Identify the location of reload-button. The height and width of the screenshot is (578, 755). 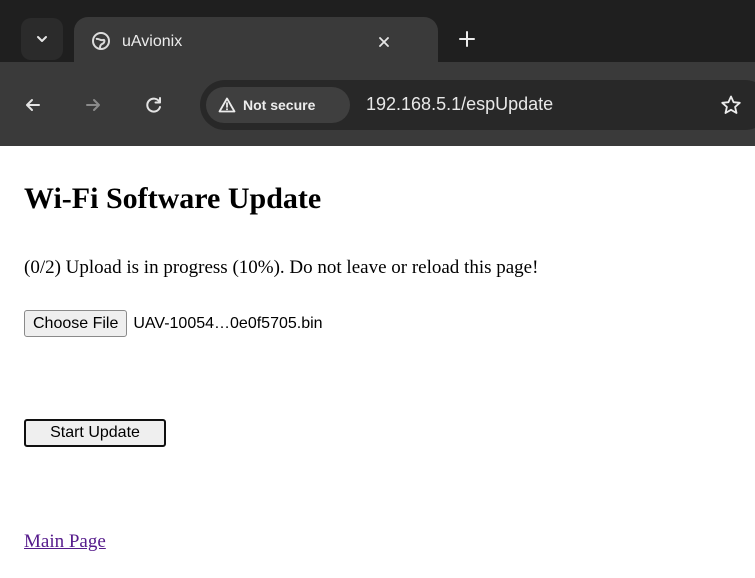
(154, 105).